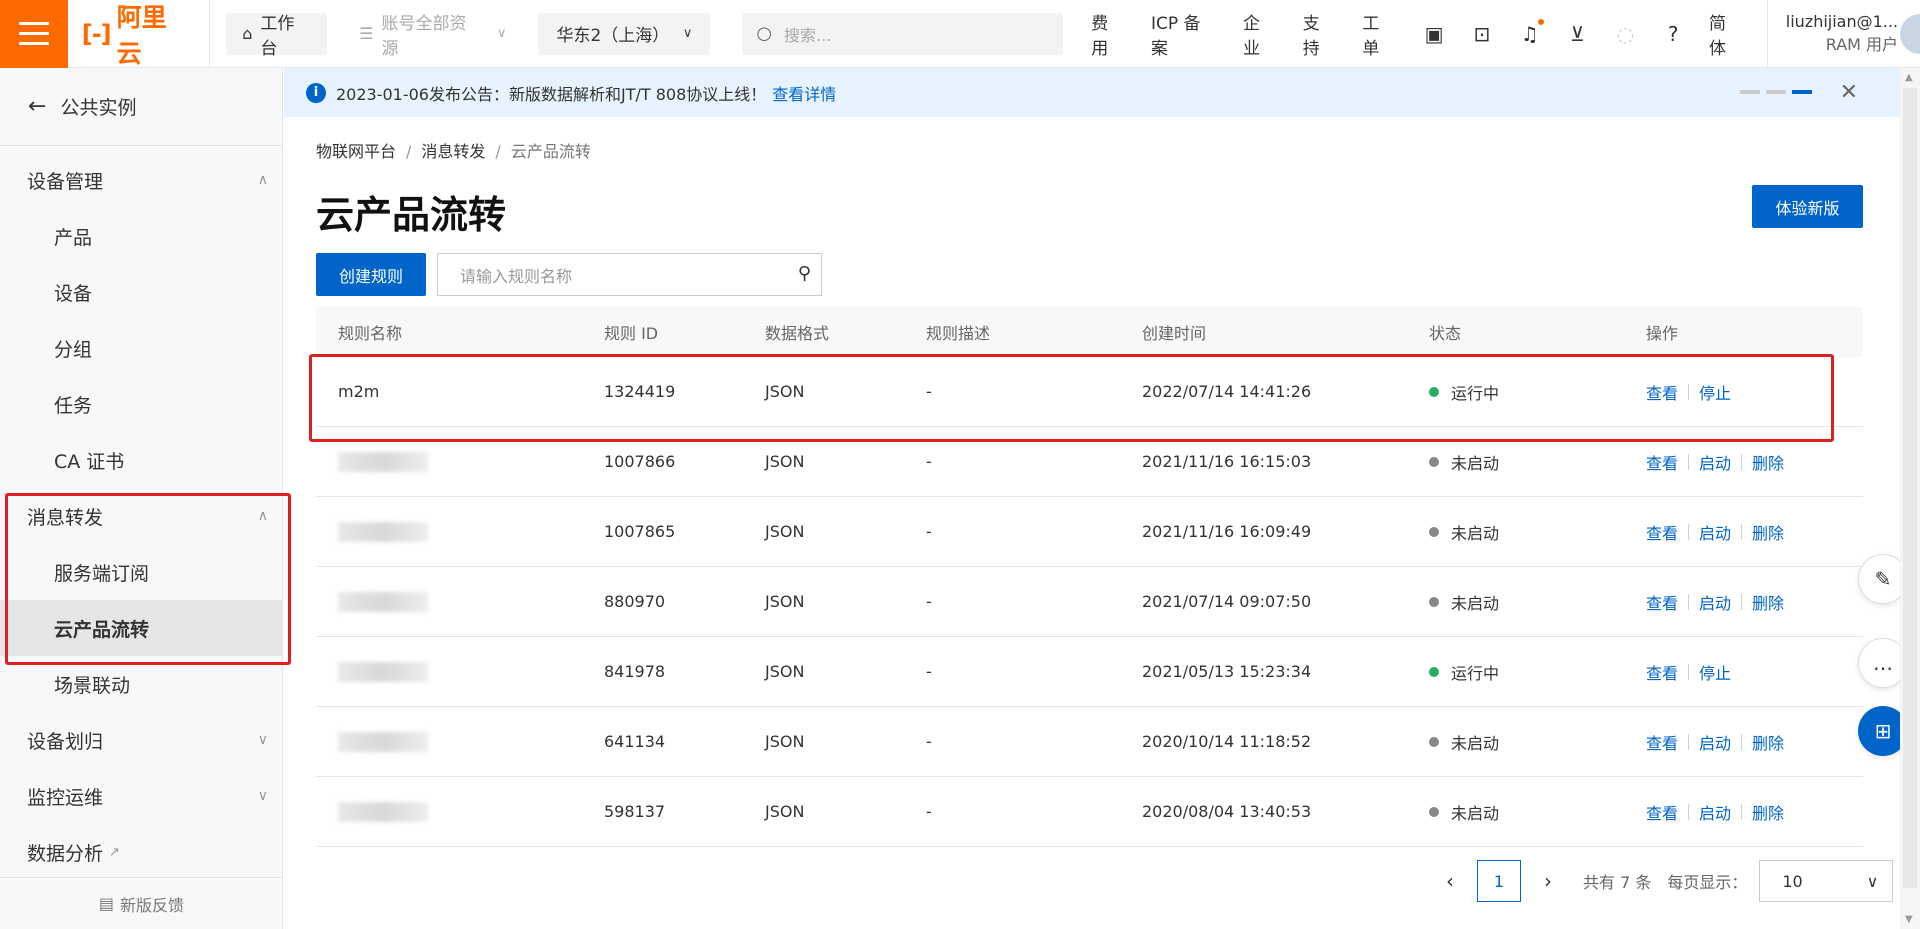 The height and width of the screenshot is (929, 1920). What do you see at coordinates (764, 33) in the screenshot?
I see `search-icon: ○` at bounding box center [764, 33].